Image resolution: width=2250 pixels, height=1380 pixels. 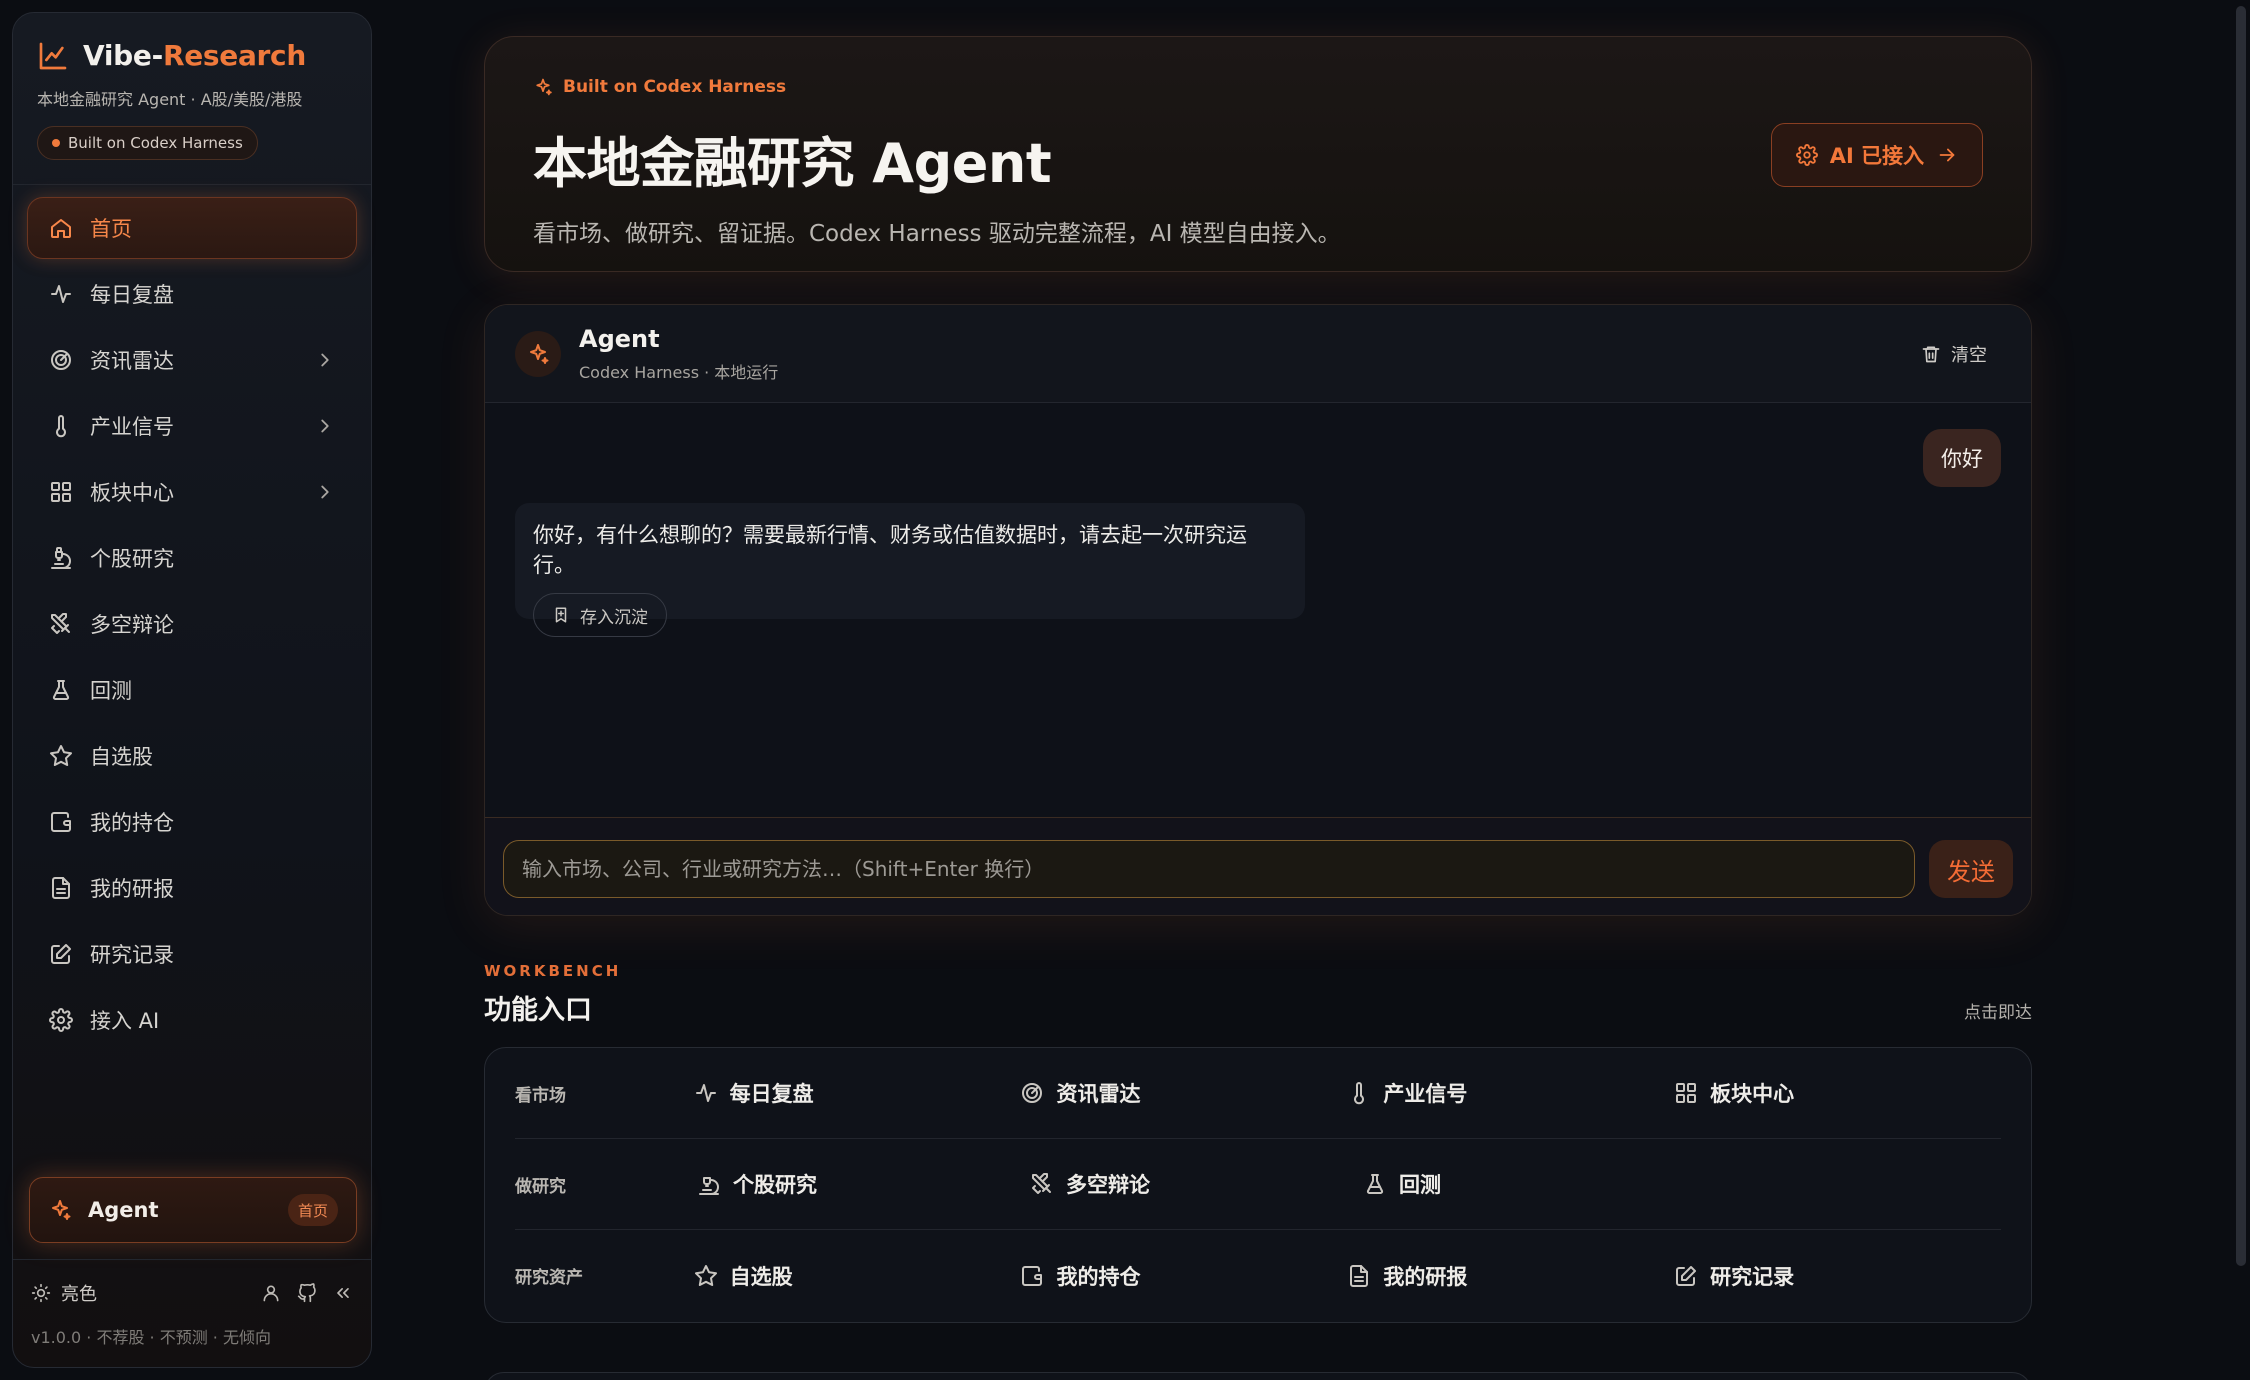 I want to click on workbench-item-backtest: 回测, so click(x=1529, y=1184).